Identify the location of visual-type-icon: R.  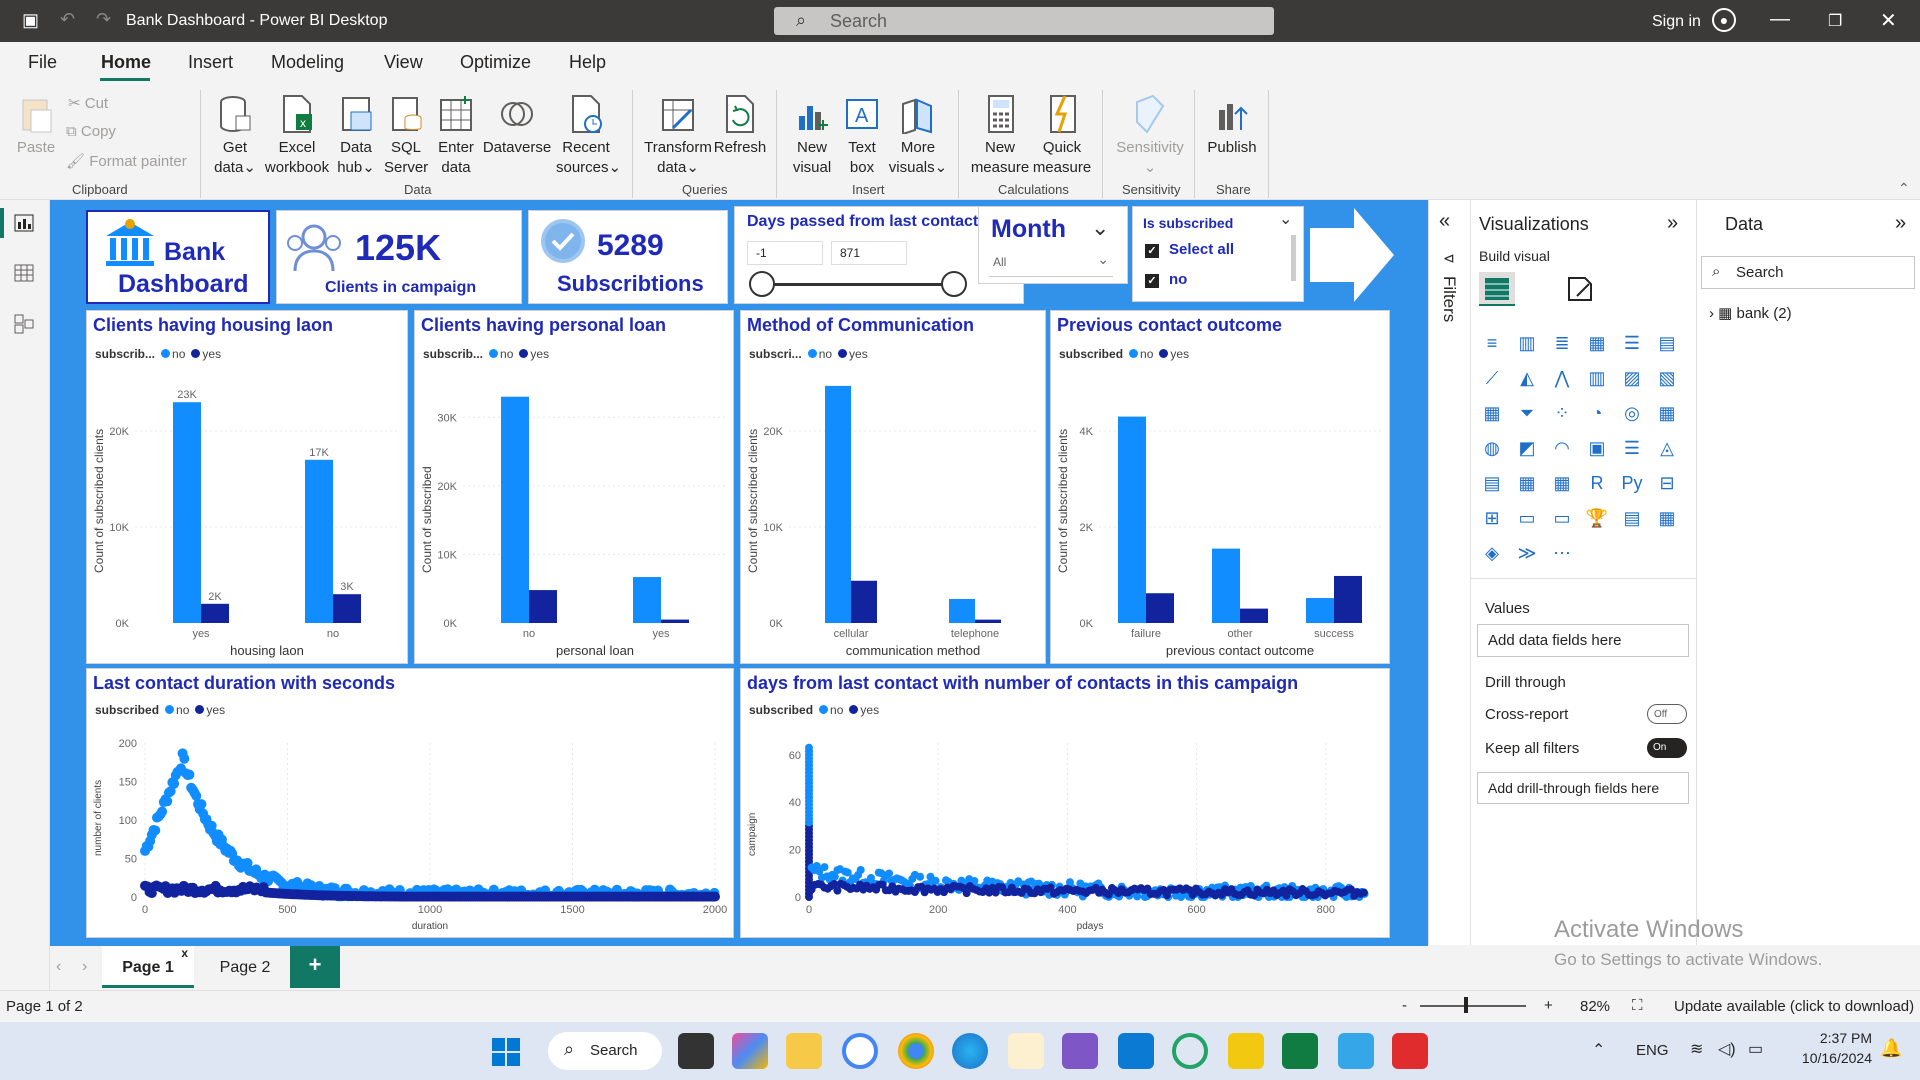
(1597, 483).